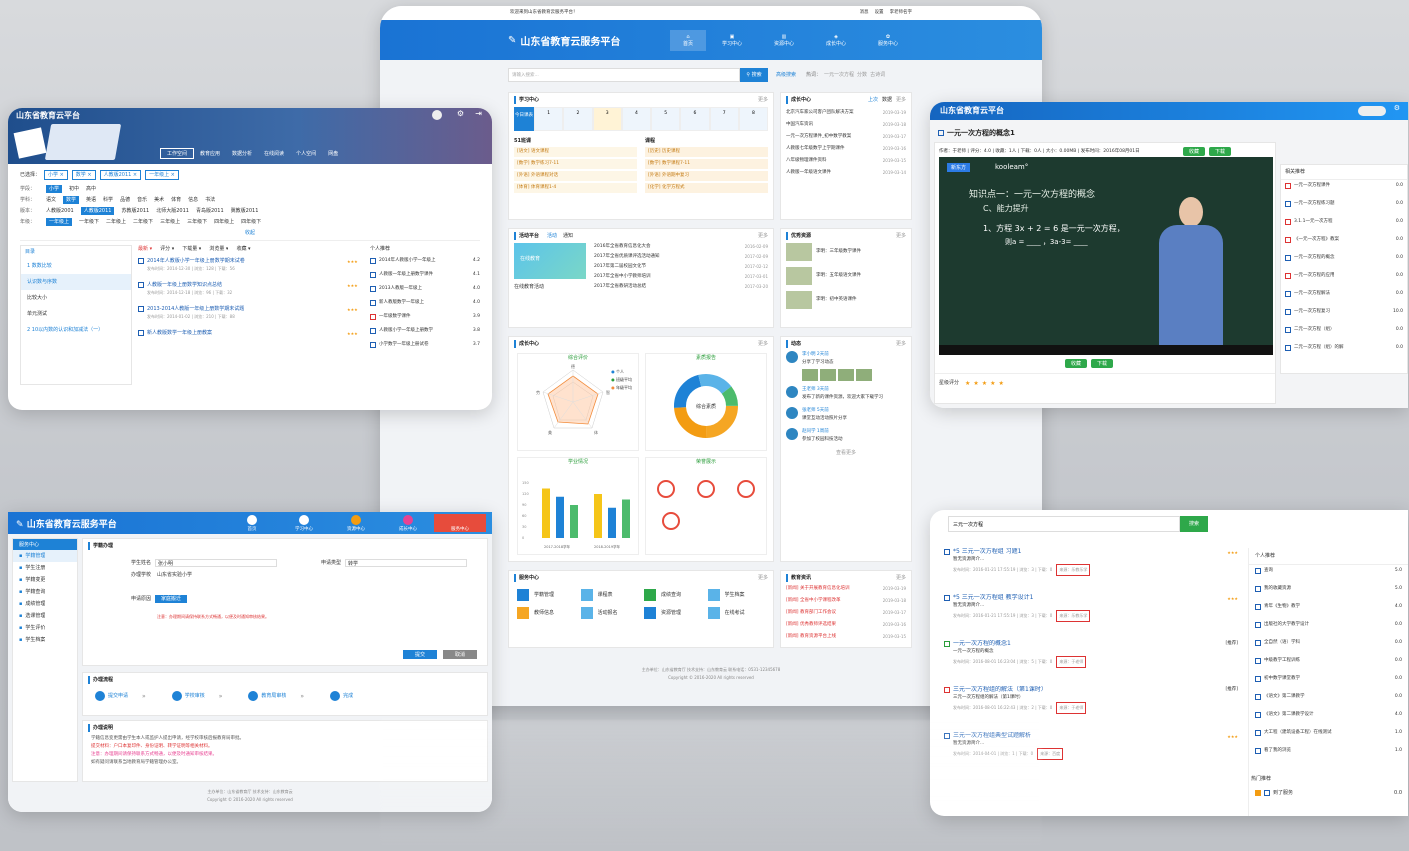  What do you see at coordinates (45, 568) in the screenshot?
I see `sidebar-item: ▪ 学生注册` at bounding box center [45, 568].